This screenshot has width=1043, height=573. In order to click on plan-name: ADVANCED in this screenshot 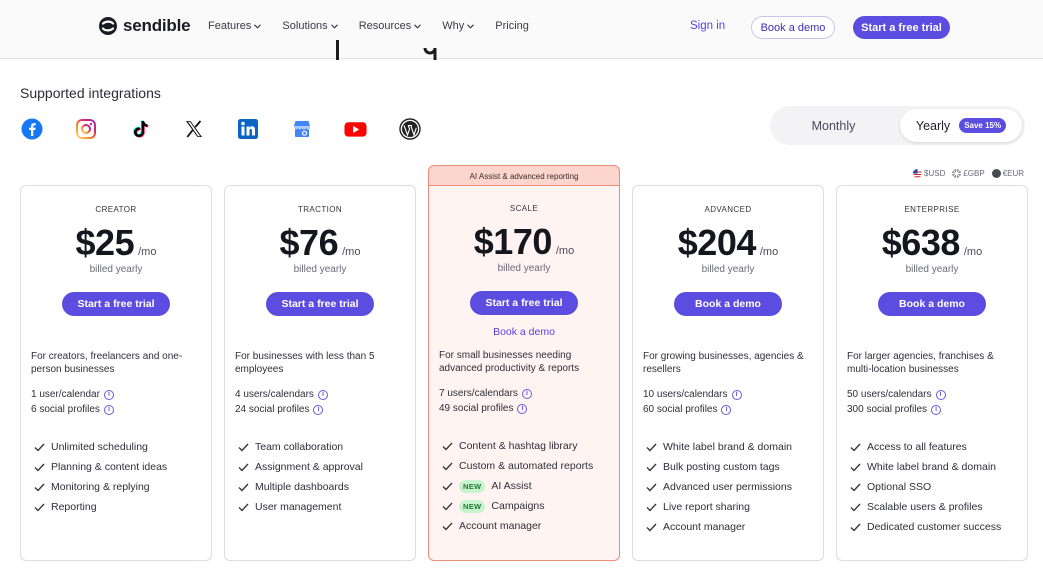, I will do `click(728, 209)`.